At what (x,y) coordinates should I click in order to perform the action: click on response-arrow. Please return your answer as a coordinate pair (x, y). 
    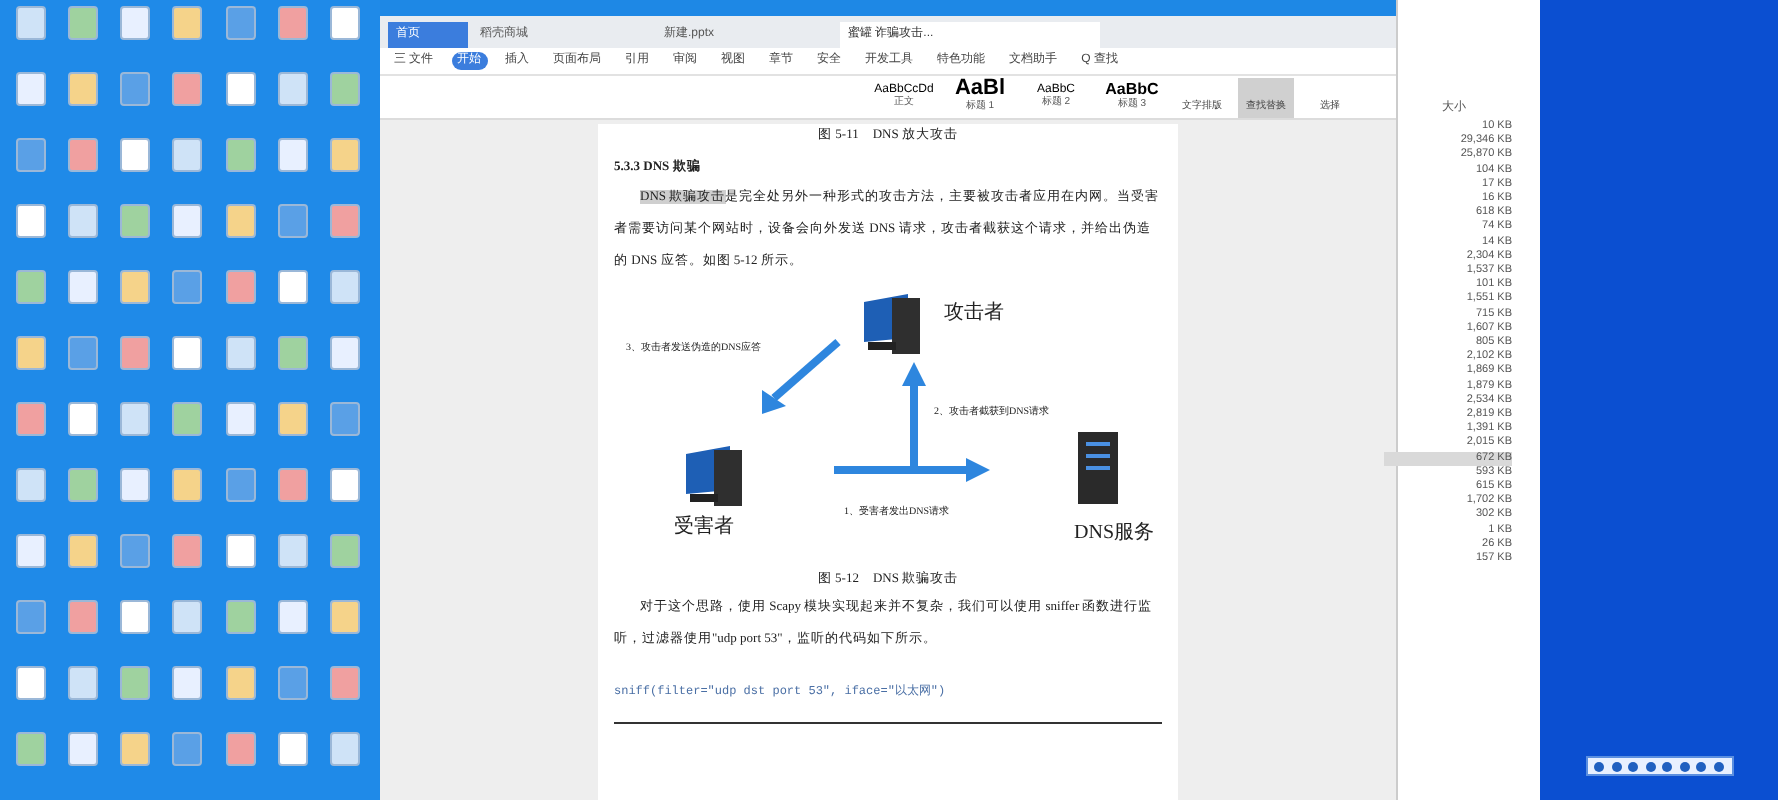
    Looking at the image, I should click on (801, 375).